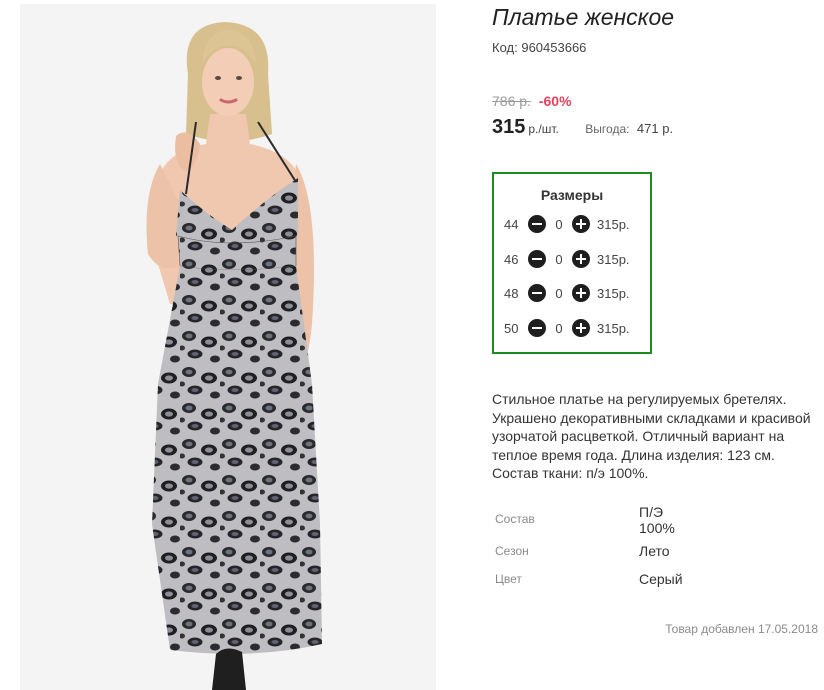  What do you see at coordinates (511, 293) in the screenshot?
I see `size-label: 48` at bounding box center [511, 293].